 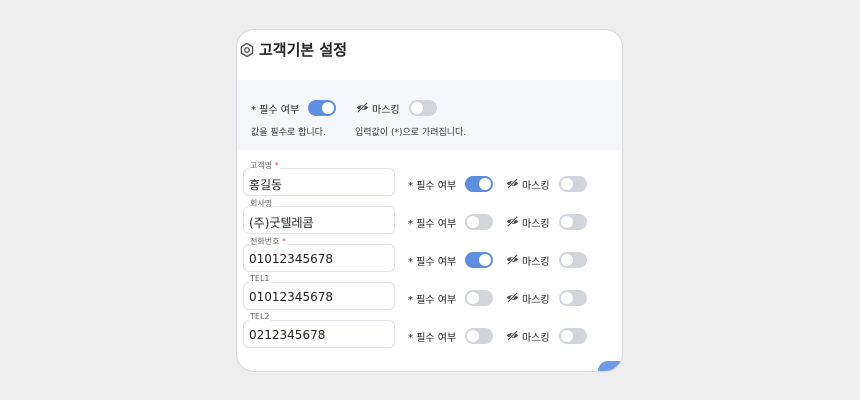 I want to click on field-value: 홍길동, so click(x=266, y=185).